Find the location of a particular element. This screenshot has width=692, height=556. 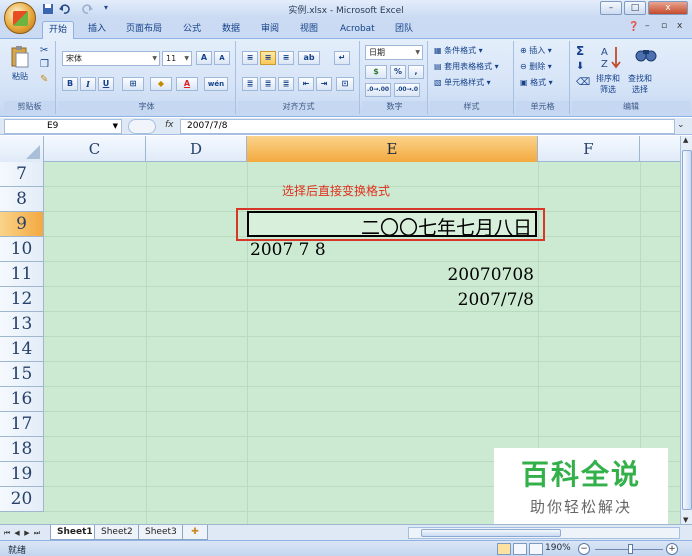

prev-sheet-icon: ◀ is located at coordinates (17, 533).